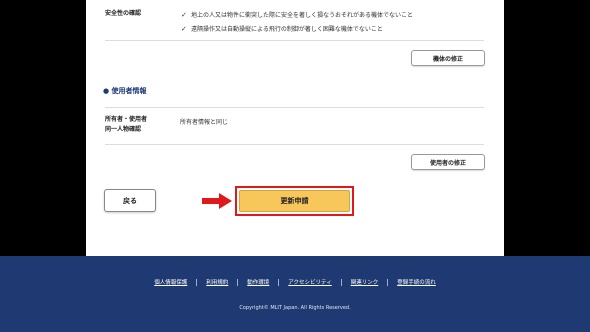 Image resolution: width=590 pixels, height=332 pixels. What do you see at coordinates (258, 282) in the screenshot?
I see `footer-link-environment: 動作環境` at bounding box center [258, 282].